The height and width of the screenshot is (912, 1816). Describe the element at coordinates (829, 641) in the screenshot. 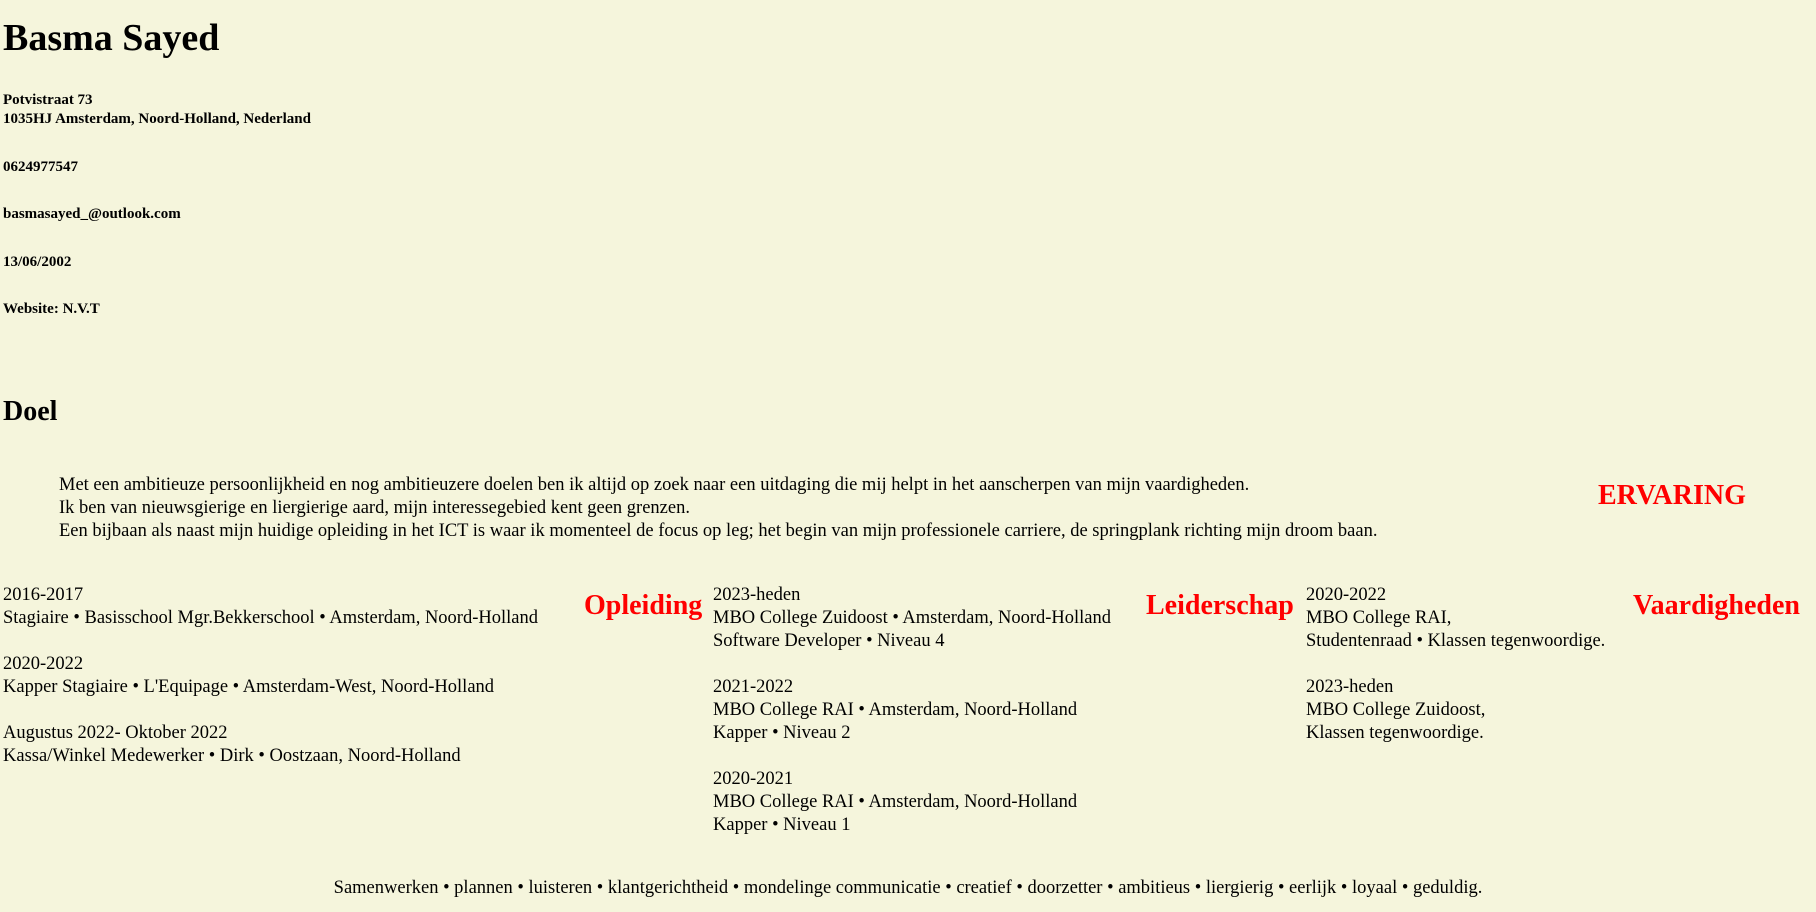

I see `entry-course: Software Developer • Niveau 4` at that location.